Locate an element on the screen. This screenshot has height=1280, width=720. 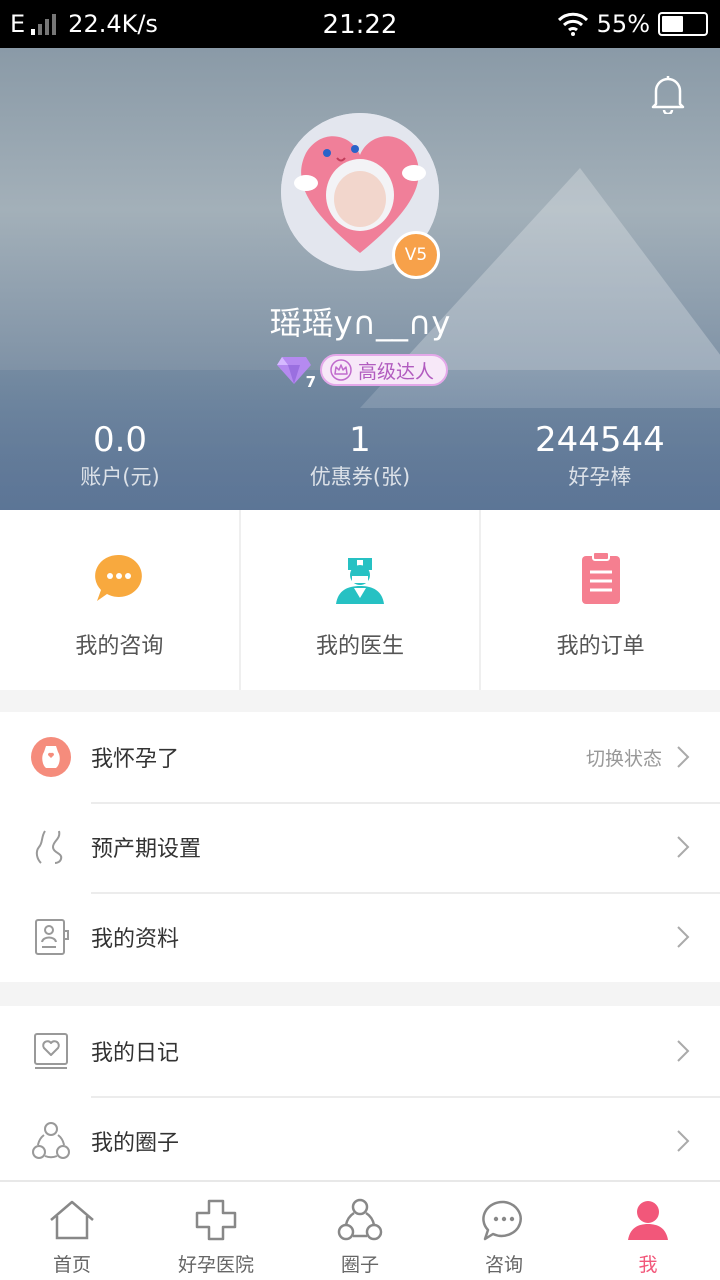
battery-percent: 55% is located at coordinates (623, 24).